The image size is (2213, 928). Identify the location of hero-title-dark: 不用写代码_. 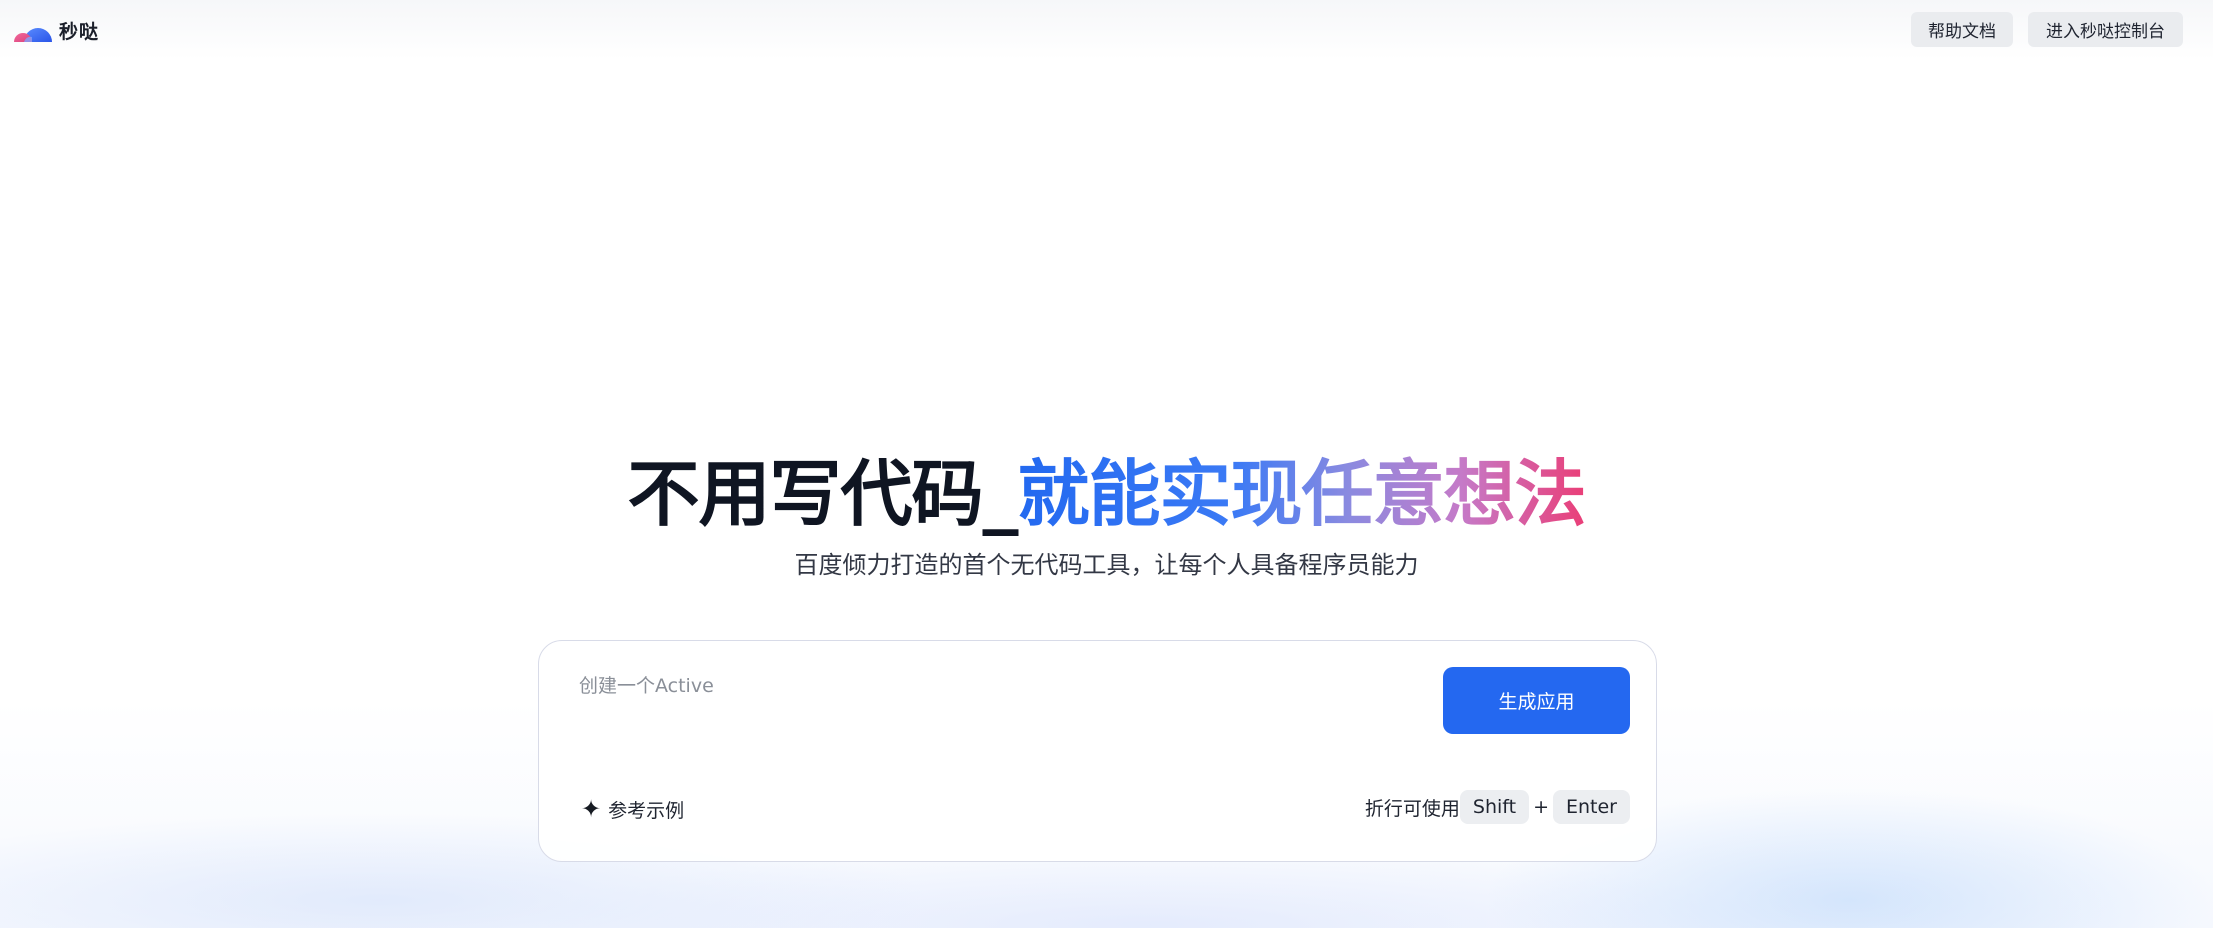
(822, 494).